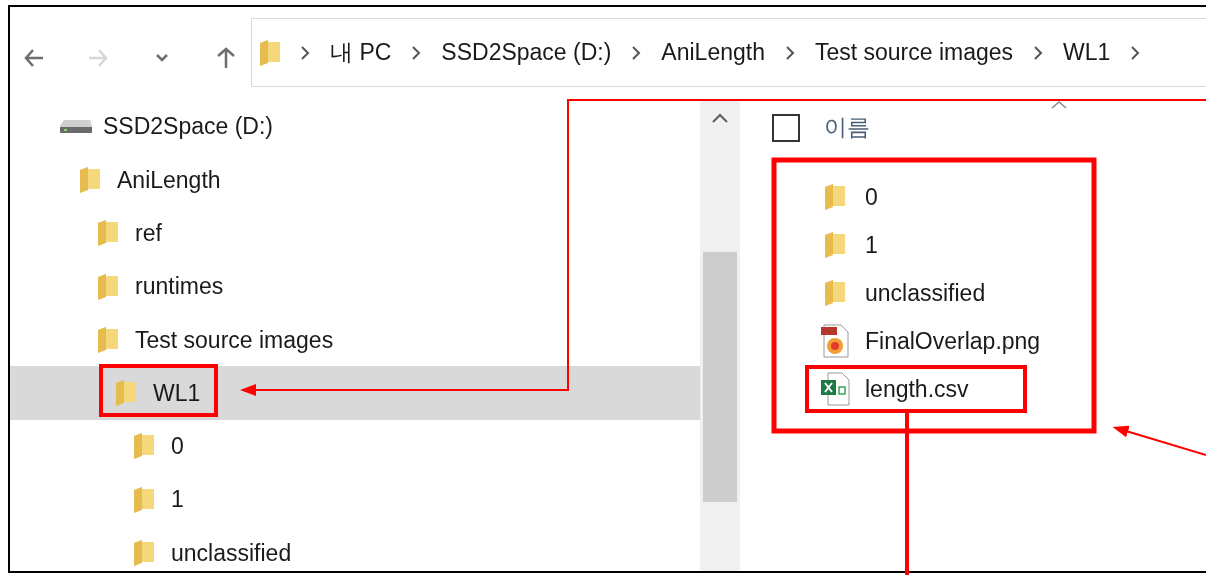  Describe the element at coordinates (914, 52) in the screenshot. I see `breadcrumb-segment: Test source images` at that location.